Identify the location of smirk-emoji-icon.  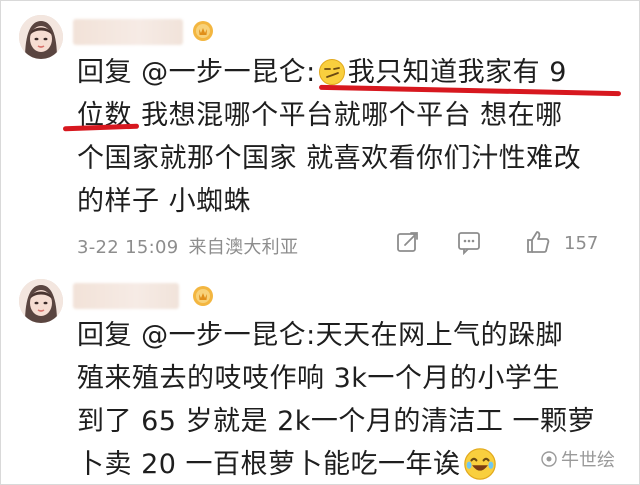
(331, 72).